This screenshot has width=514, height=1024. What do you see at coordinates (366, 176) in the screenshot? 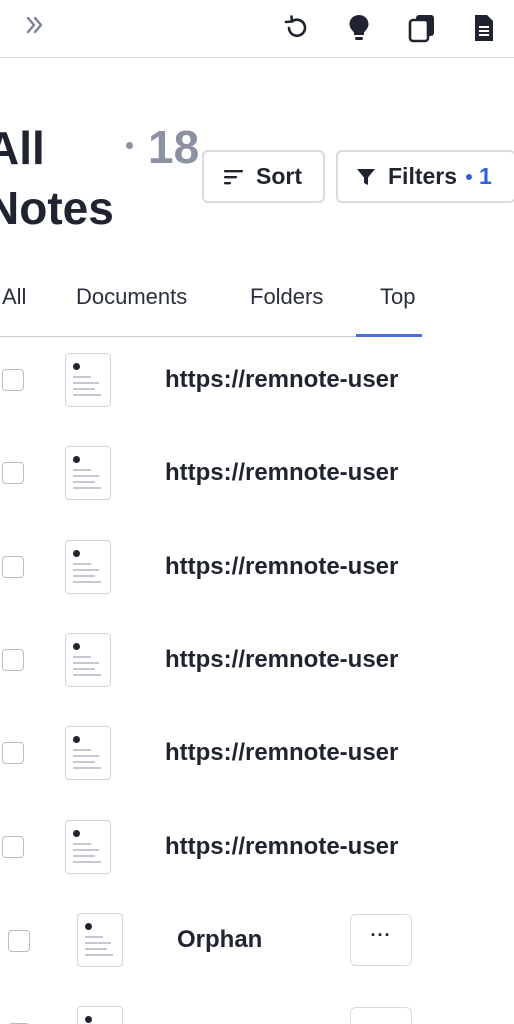
I see `filter-icon` at bounding box center [366, 176].